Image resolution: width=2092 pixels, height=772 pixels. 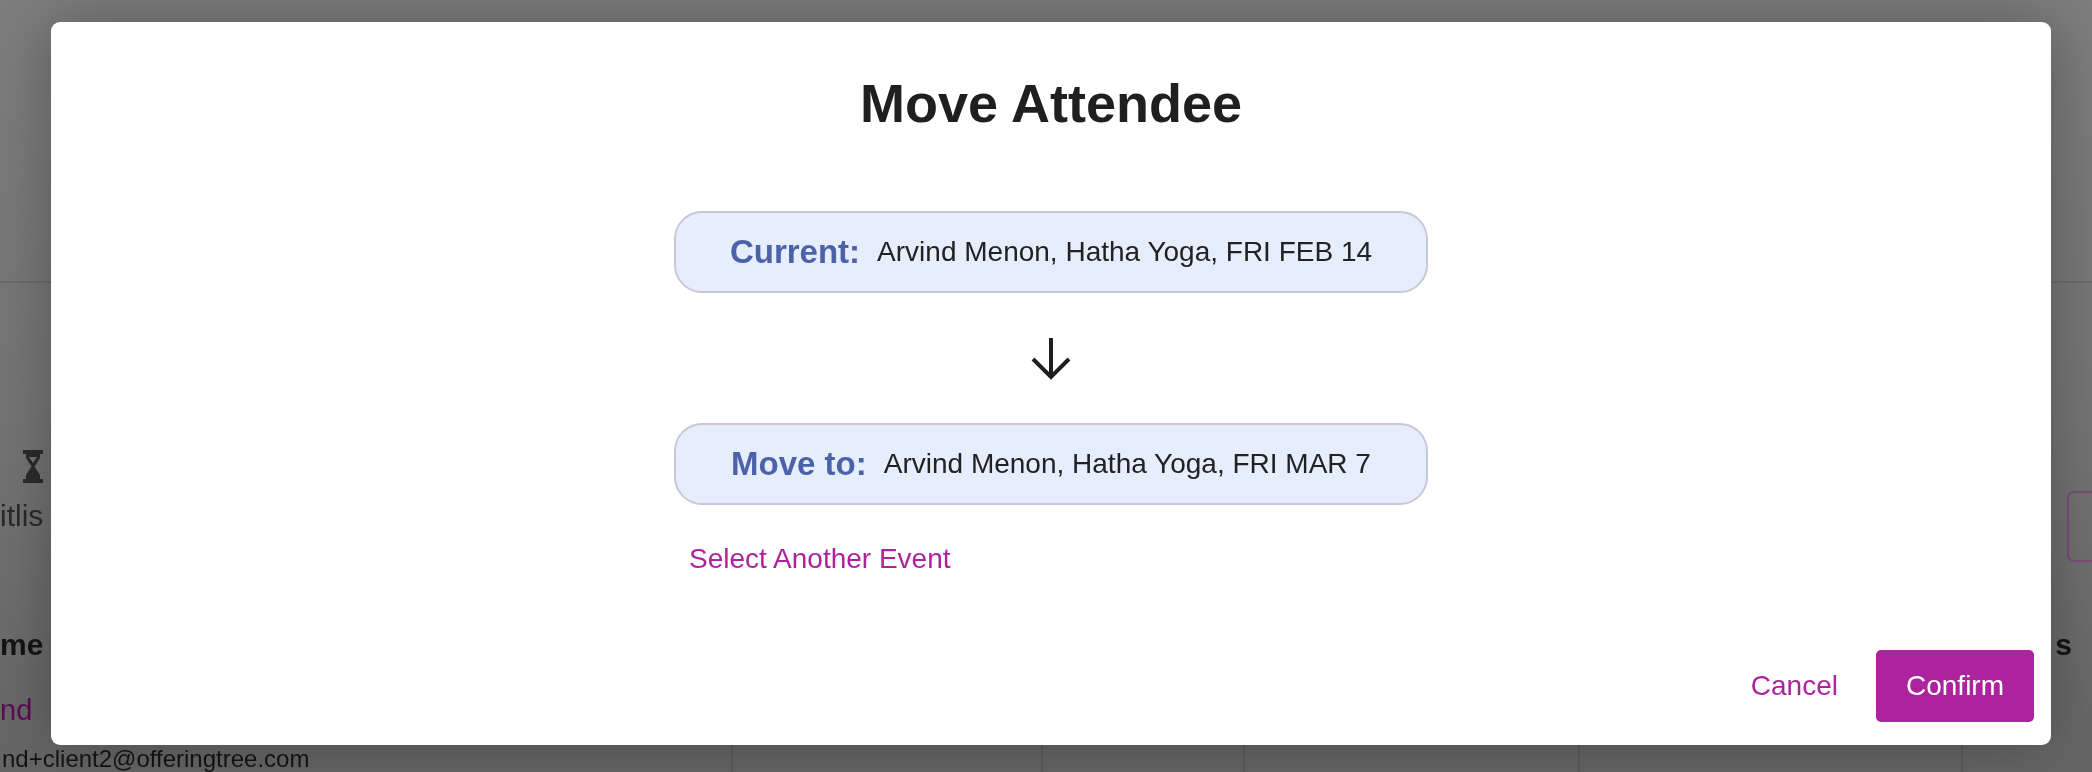 What do you see at coordinates (22, 644) in the screenshot?
I see `column-header: me` at bounding box center [22, 644].